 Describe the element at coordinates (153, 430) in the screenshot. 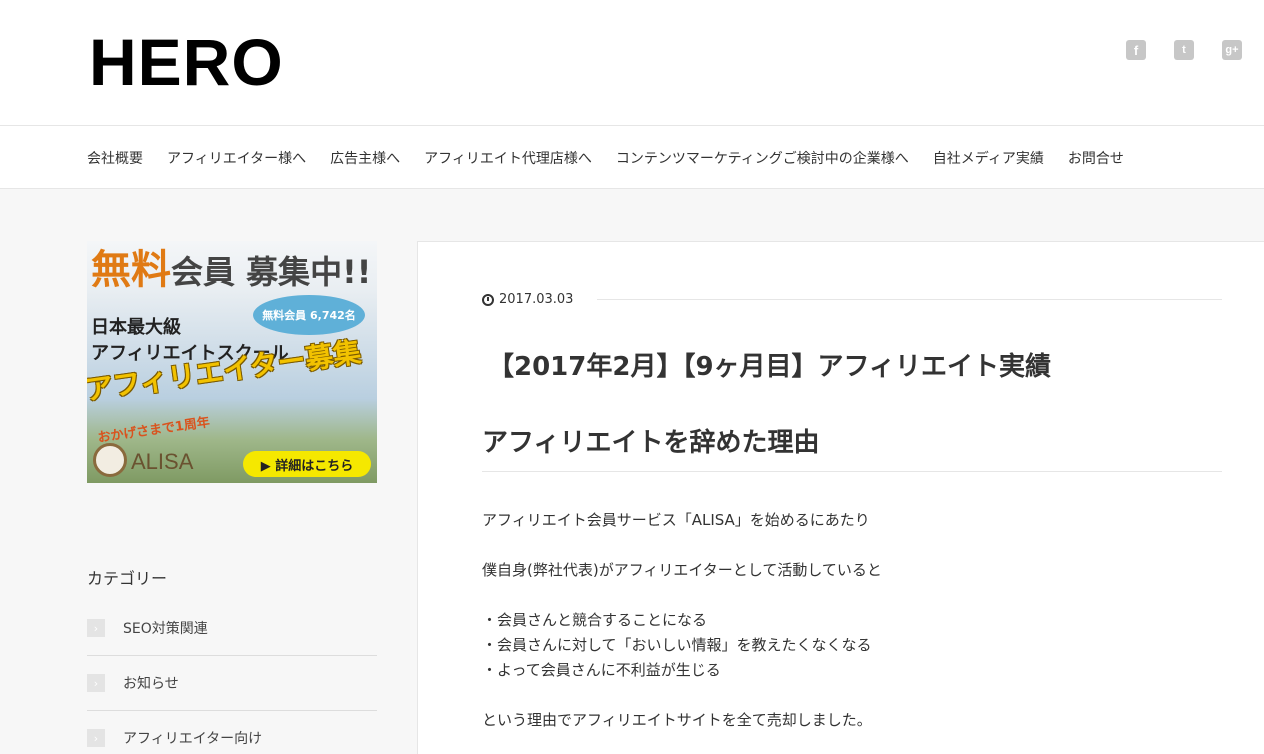

I see `banner-anniversary: おかげさまで1周年` at that location.